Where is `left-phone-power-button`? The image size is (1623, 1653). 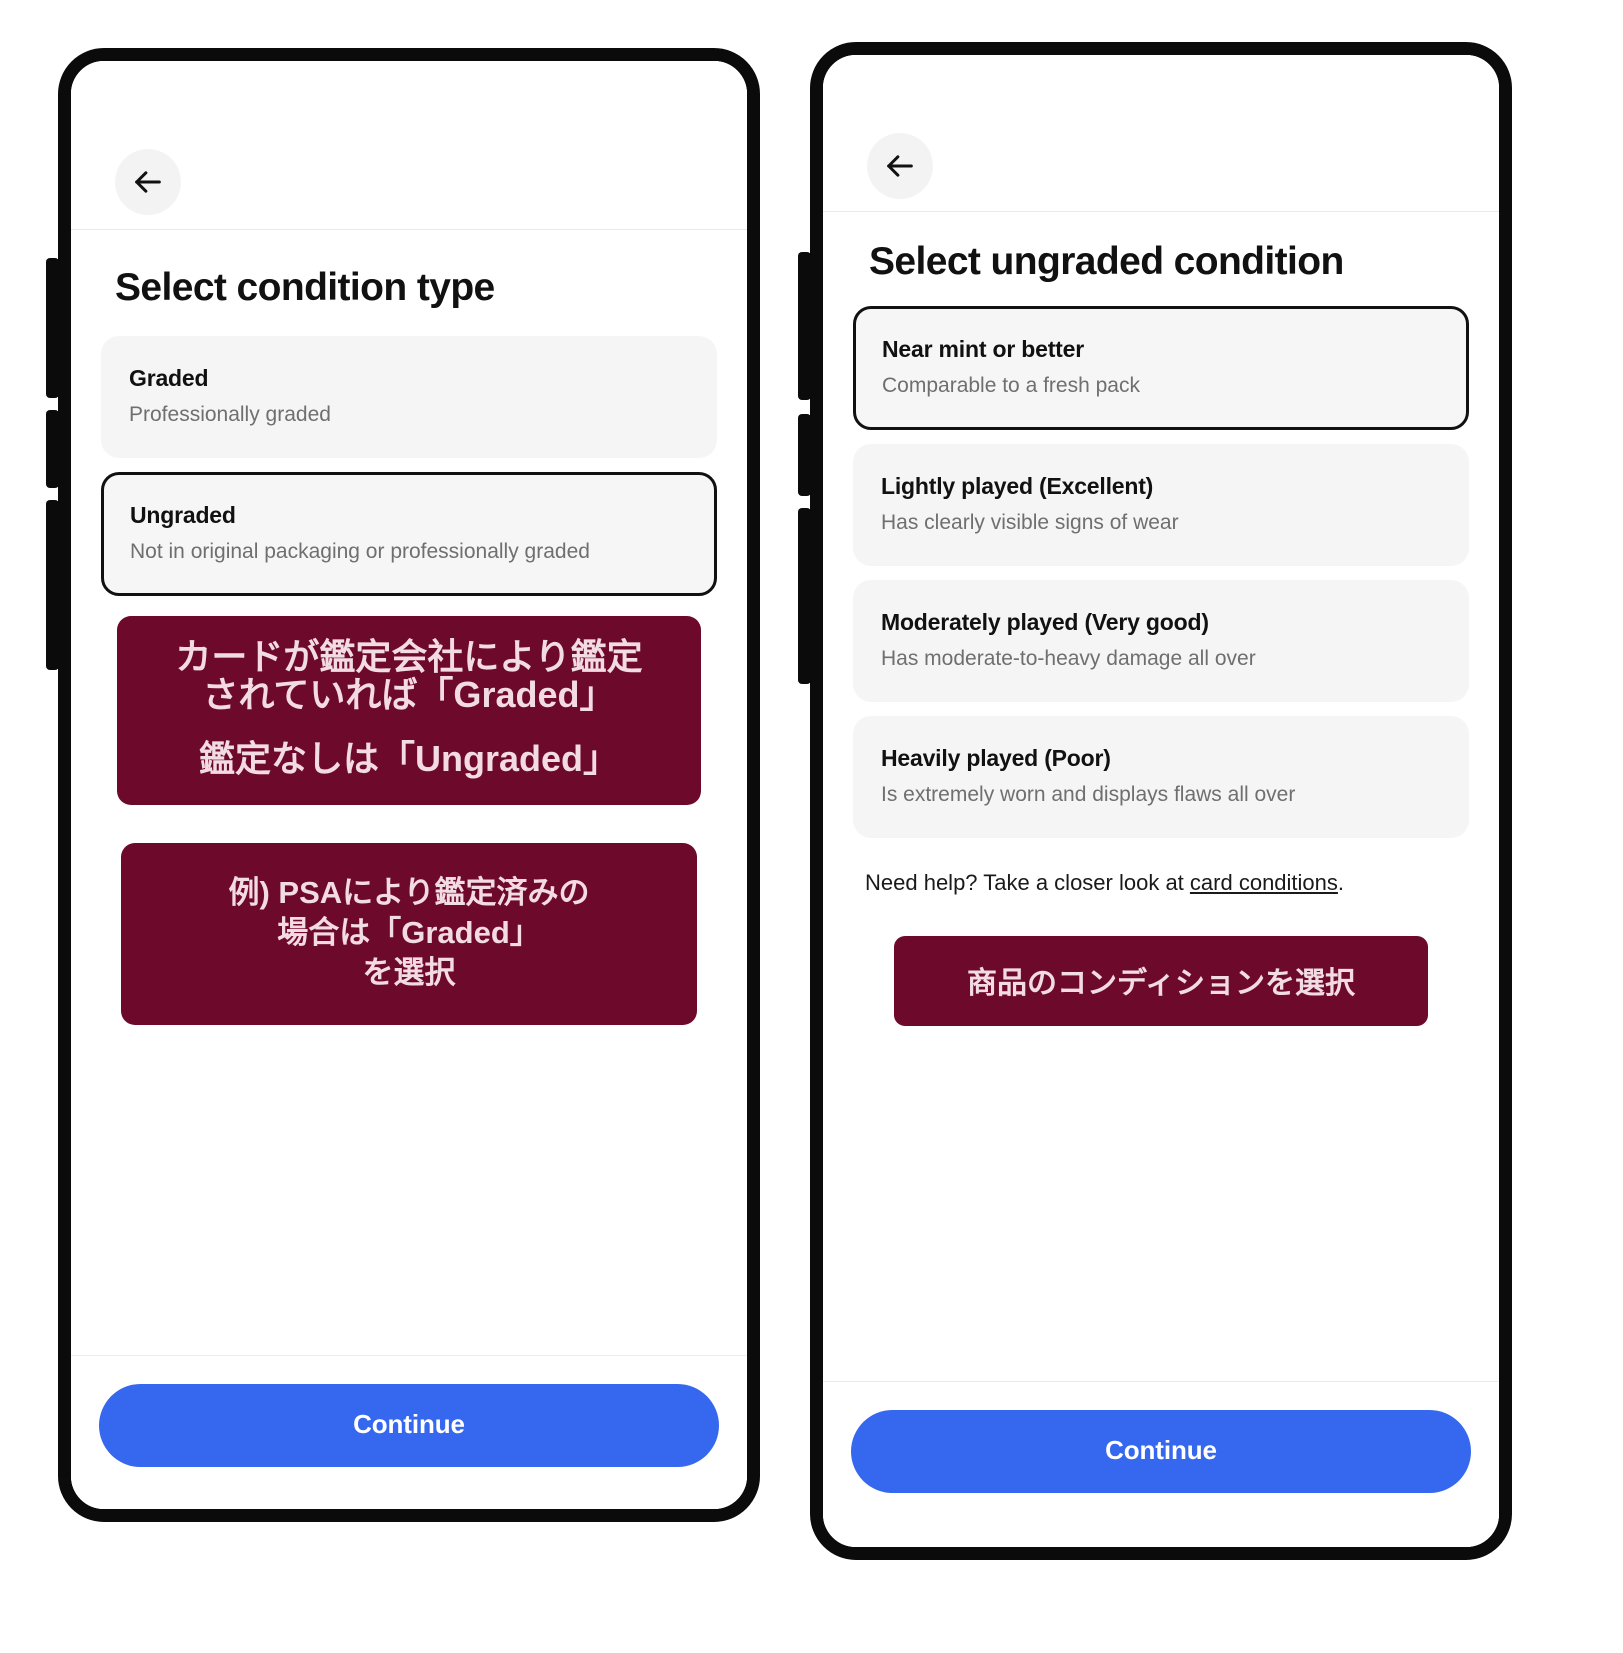 left-phone-power-button is located at coordinates (52, 585).